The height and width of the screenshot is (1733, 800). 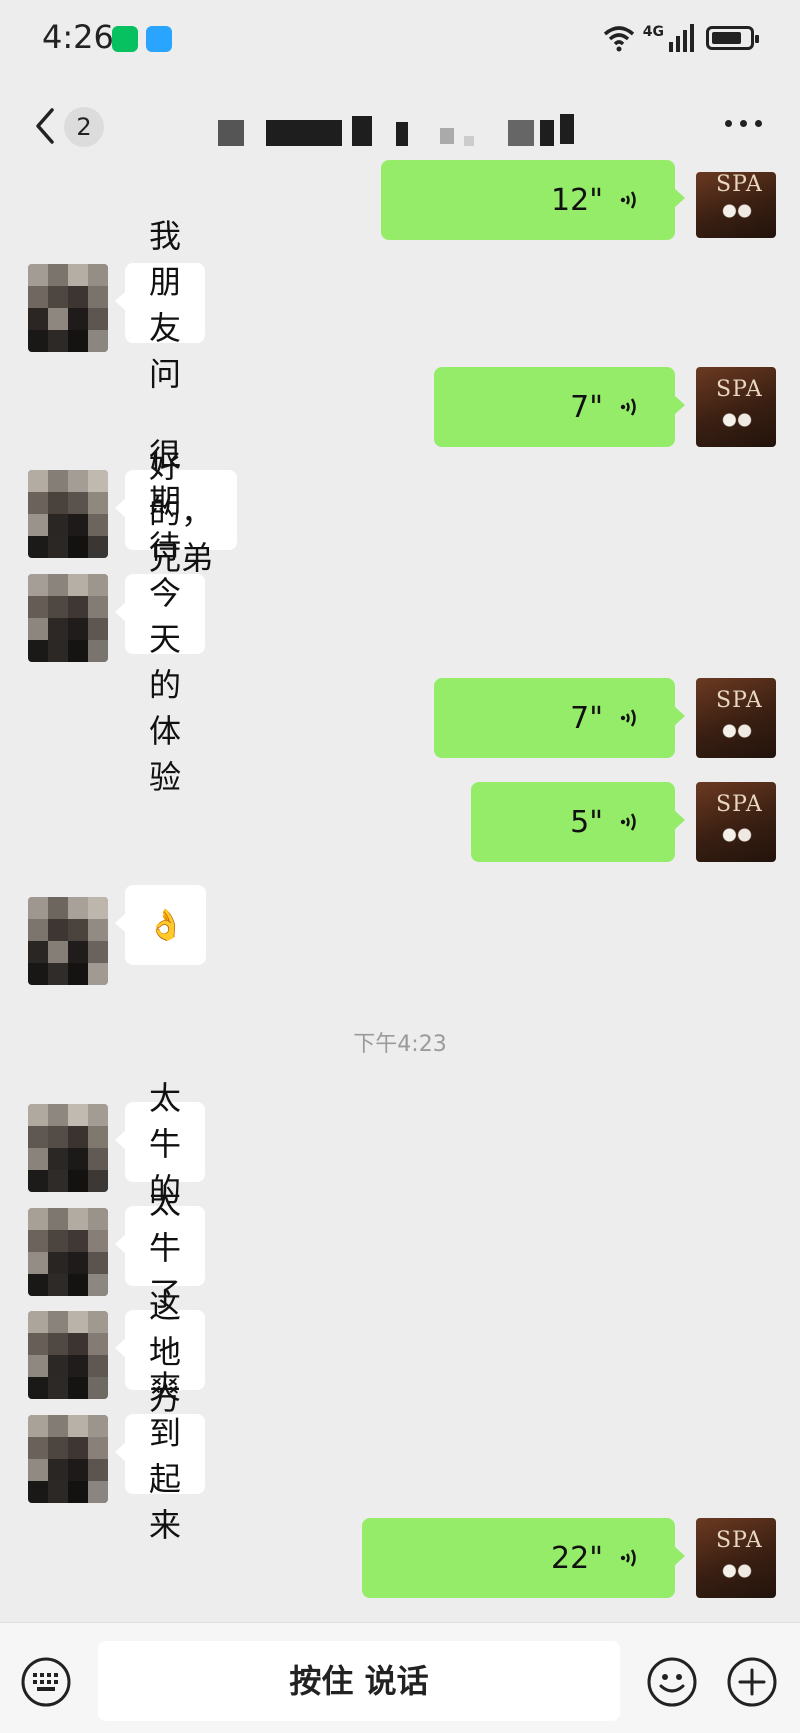 I want to click on voice-duration: 22", so click(x=577, y=1558).